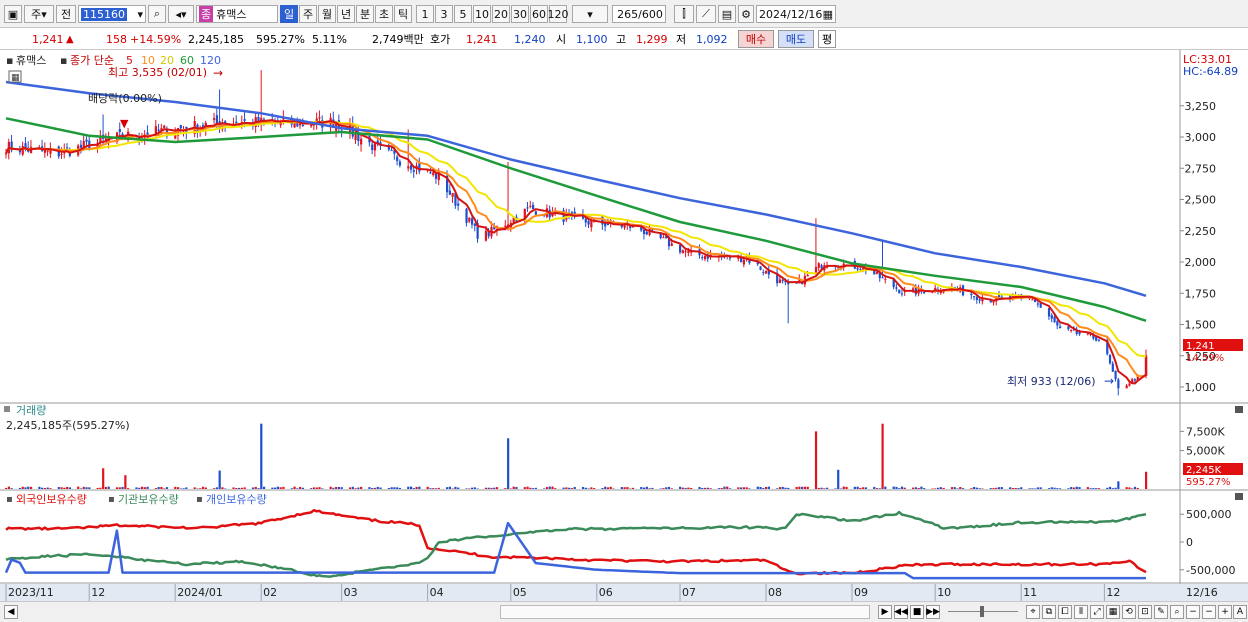 This screenshot has width=1248, height=622. Describe the element at coordinates (1239, 409) in the screenshot. I see `volume-panel-close-icon` at that location.